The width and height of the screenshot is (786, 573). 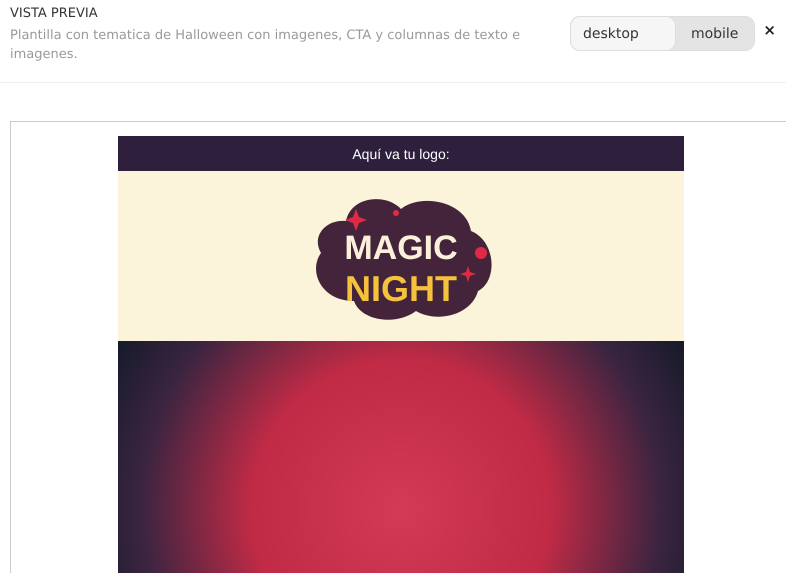 What do you see at coordinates (714, 33) in the screenshot?
I see `view-mode-tab: mobile` at bounding box center [714, 33].